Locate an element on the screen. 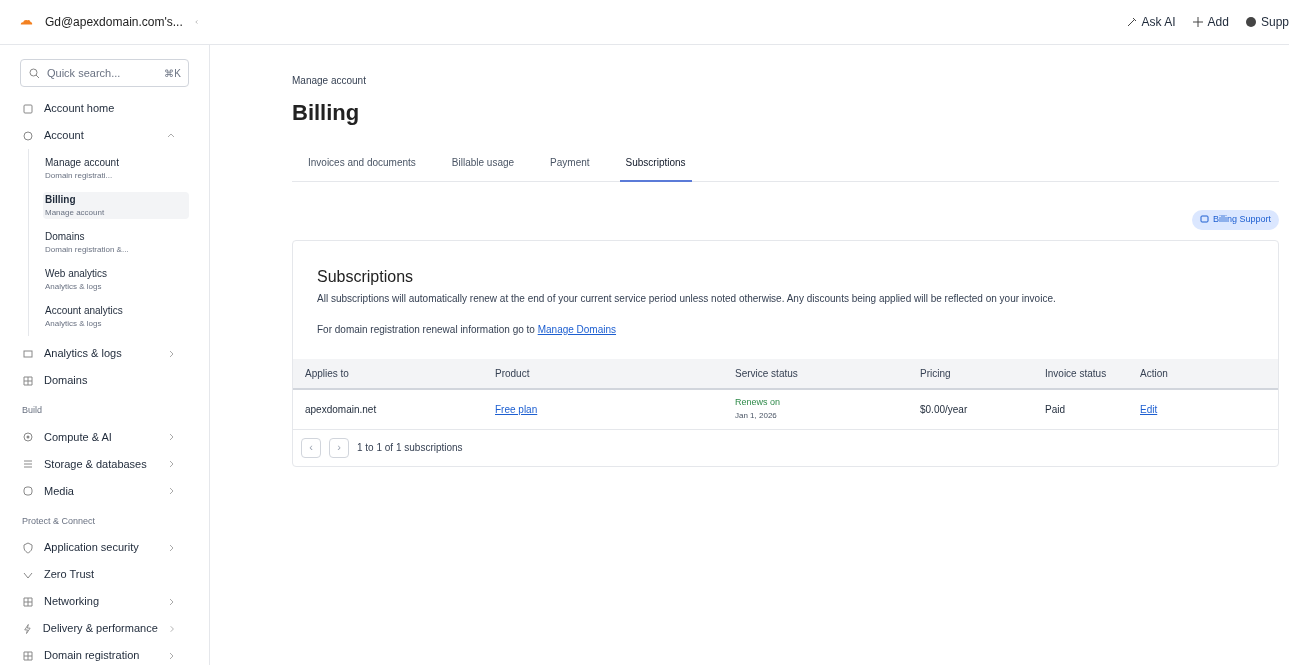 The width and height of the screenshot is (1289, 665). product-link: Free plan is located at coordinates (516, 409).